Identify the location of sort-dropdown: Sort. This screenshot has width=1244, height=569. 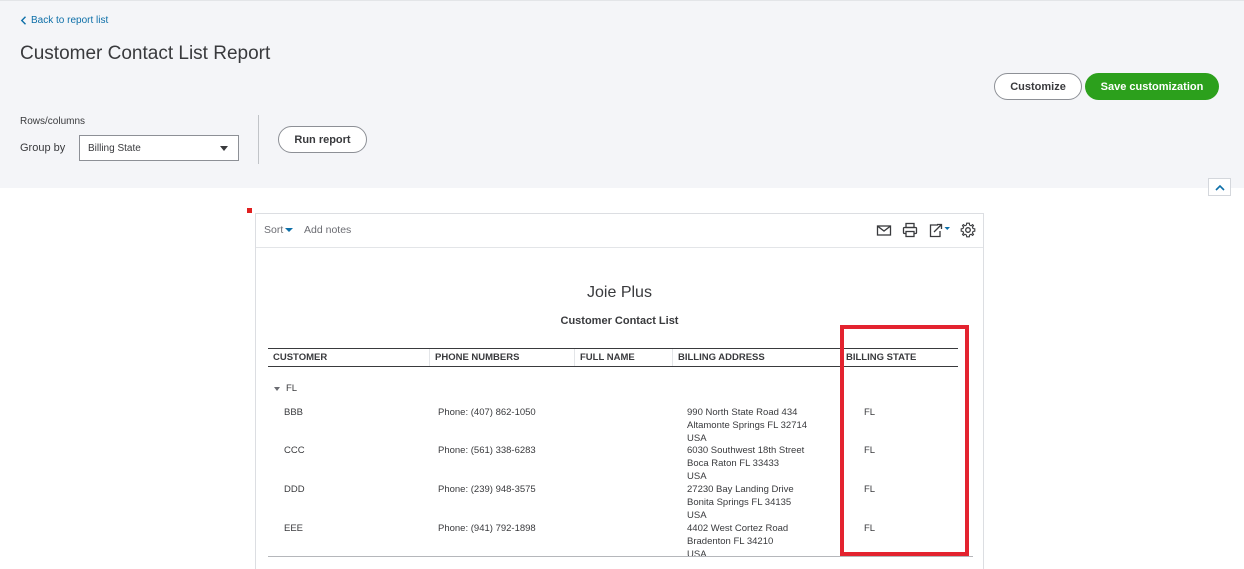
(279, 230).